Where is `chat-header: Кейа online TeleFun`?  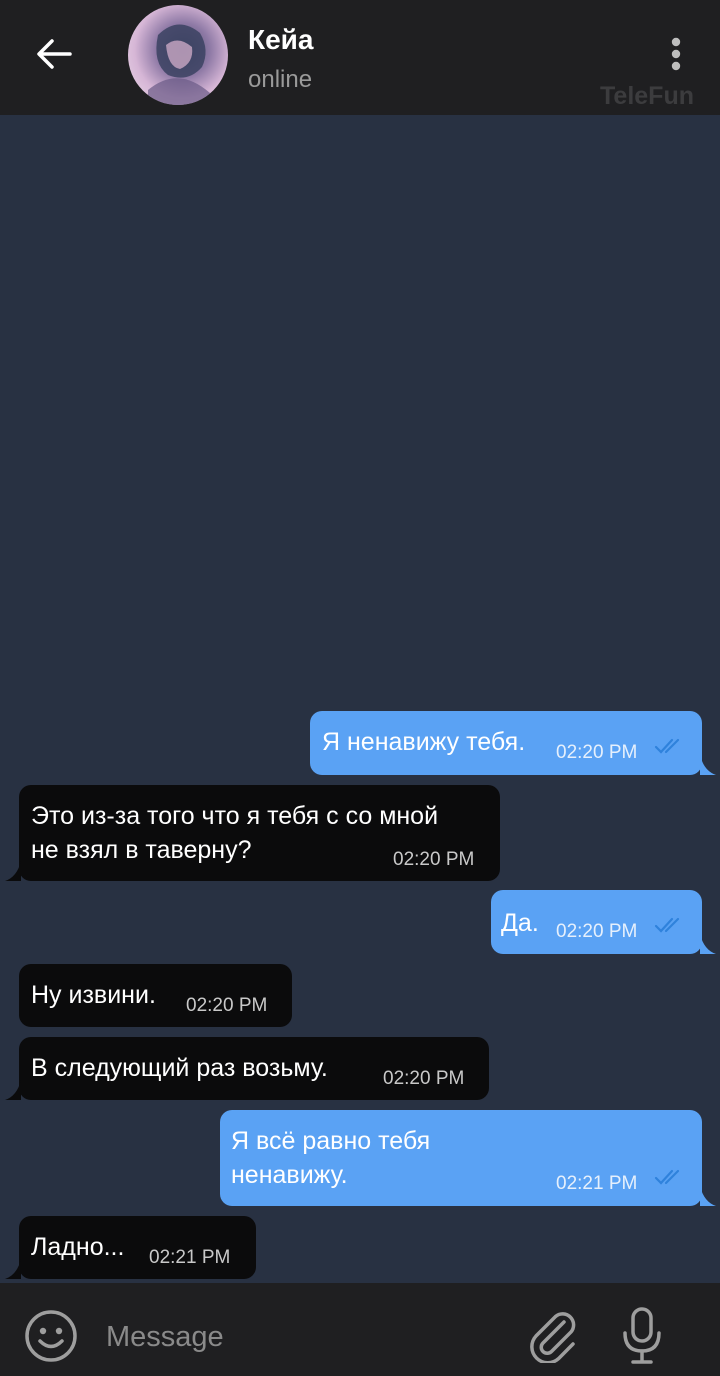 chat-header: Кейа online TeleFun is located at coordinates (360, 57).